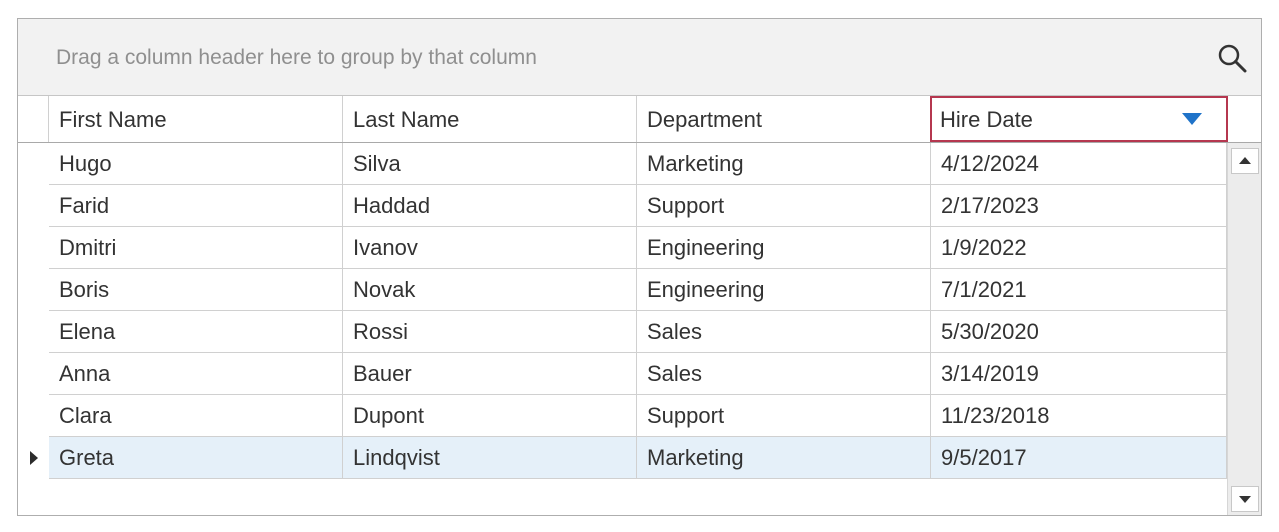 Image resolution: width=1279 pixels, height=532 pixels. Describe the element at coordinates (196, 290) in the screenshot. I see `table-cell: Boris` at that location.